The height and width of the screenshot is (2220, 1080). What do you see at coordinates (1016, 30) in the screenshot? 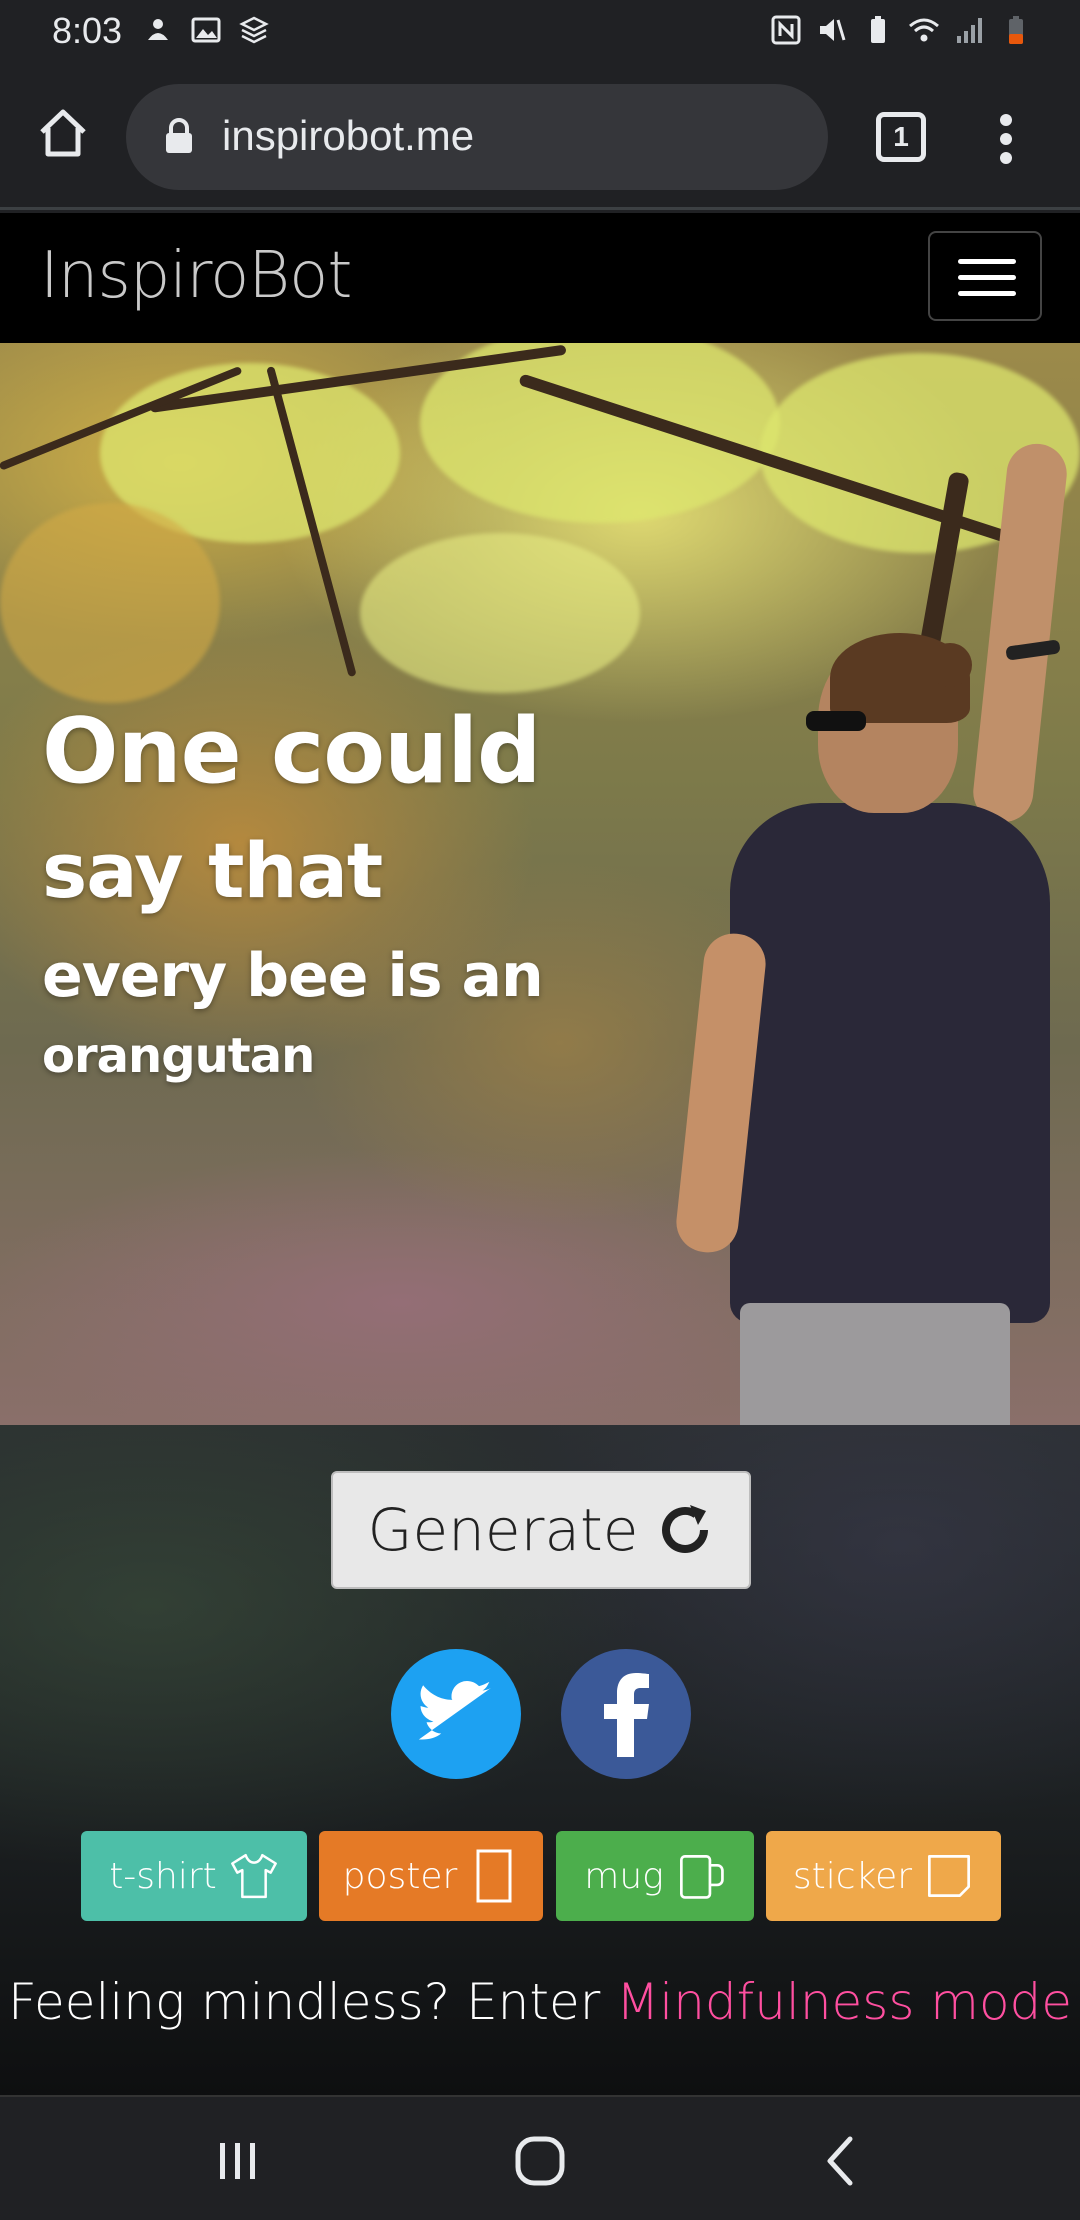
I see `battery-icon` at bounding box center [1016, 30].